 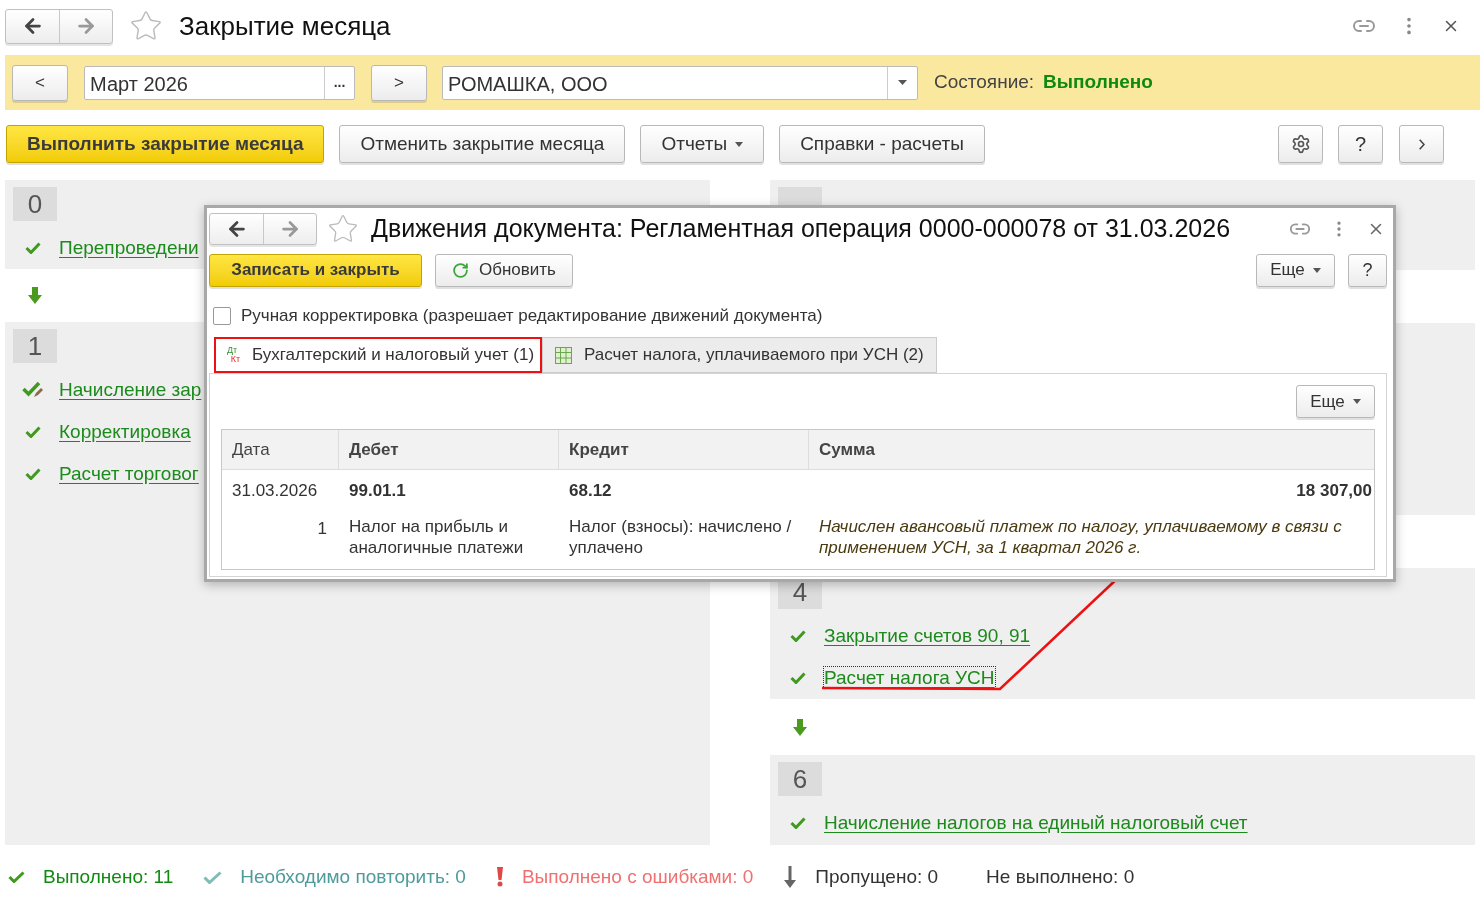 I want to click on stage-number: 0, so click(x=35, y=204).